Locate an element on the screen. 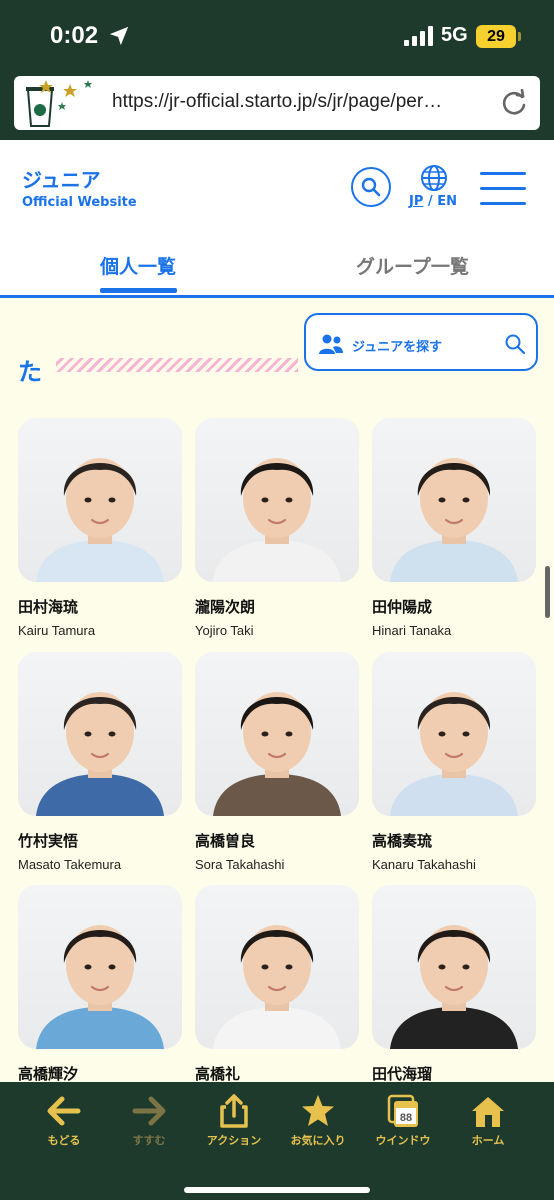 Image resolution: width=554 pixels, height=1200 pixels. status-time: 0:02 is located at coordinates (74, 35).